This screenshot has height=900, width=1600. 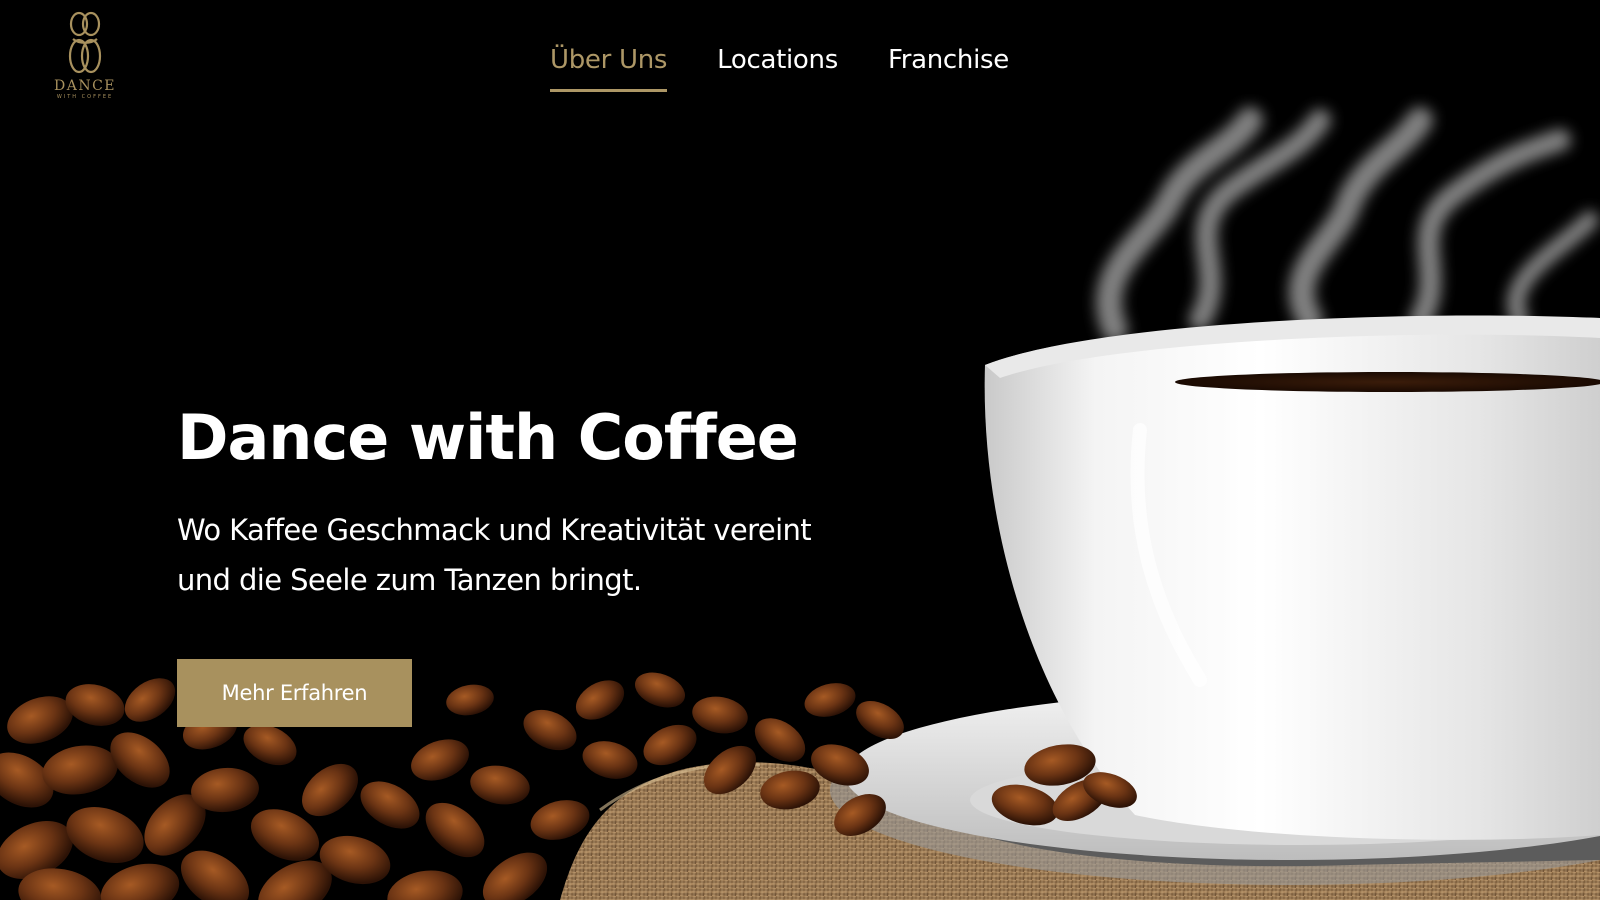 What do you see at coordinates (608, 66) in the screenshot?
I see `nav-item-ueber-uns: Über Uns` at bounding box center [608, 66].